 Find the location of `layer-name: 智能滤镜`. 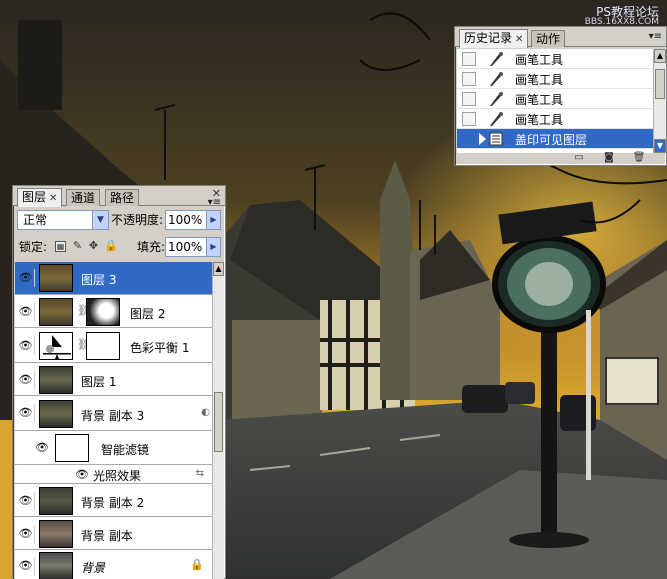

layer-name: 智能滤镜 is located at coordinates (125, 450).